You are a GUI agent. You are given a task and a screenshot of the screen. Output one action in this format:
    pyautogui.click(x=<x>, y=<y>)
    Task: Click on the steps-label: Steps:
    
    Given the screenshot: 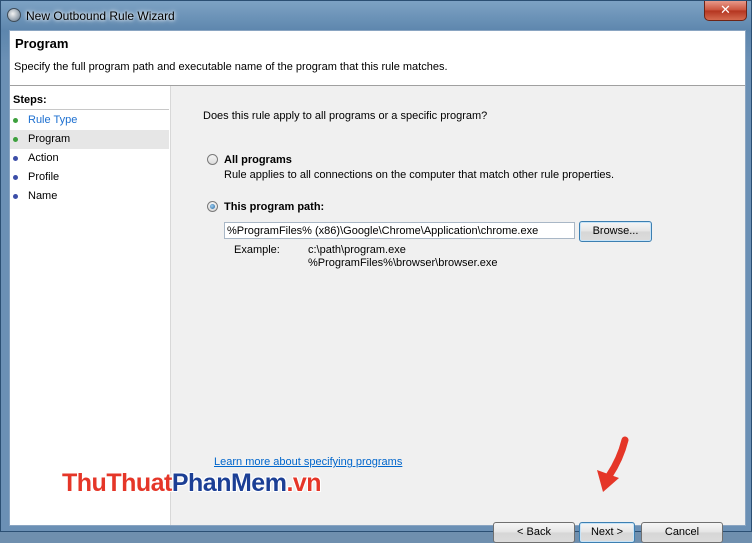 What is the action you would take?
    pyautogui.click(x=30, y=100)
    